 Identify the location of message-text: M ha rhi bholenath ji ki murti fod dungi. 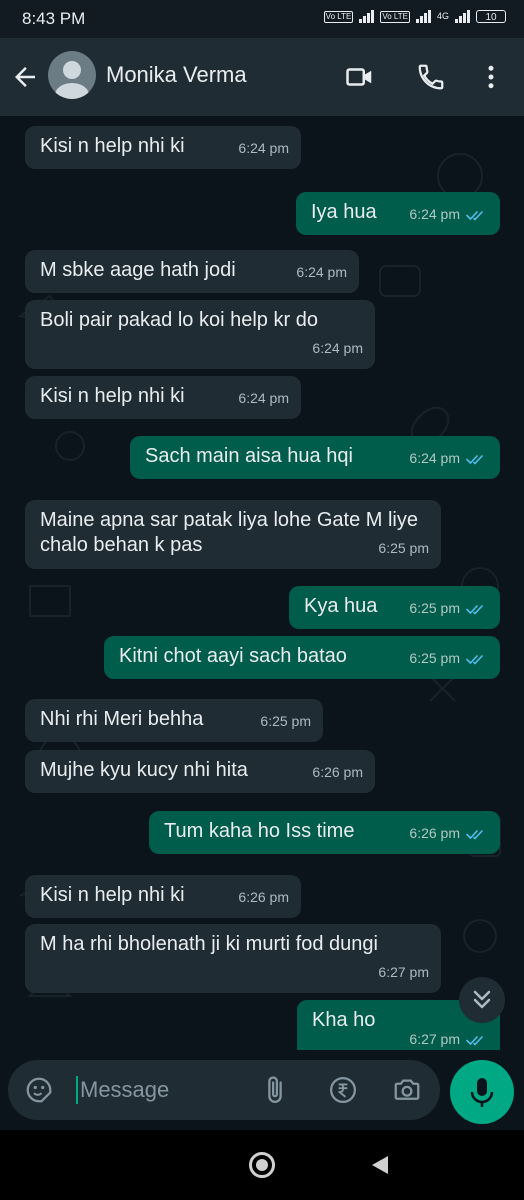
(209, 944).